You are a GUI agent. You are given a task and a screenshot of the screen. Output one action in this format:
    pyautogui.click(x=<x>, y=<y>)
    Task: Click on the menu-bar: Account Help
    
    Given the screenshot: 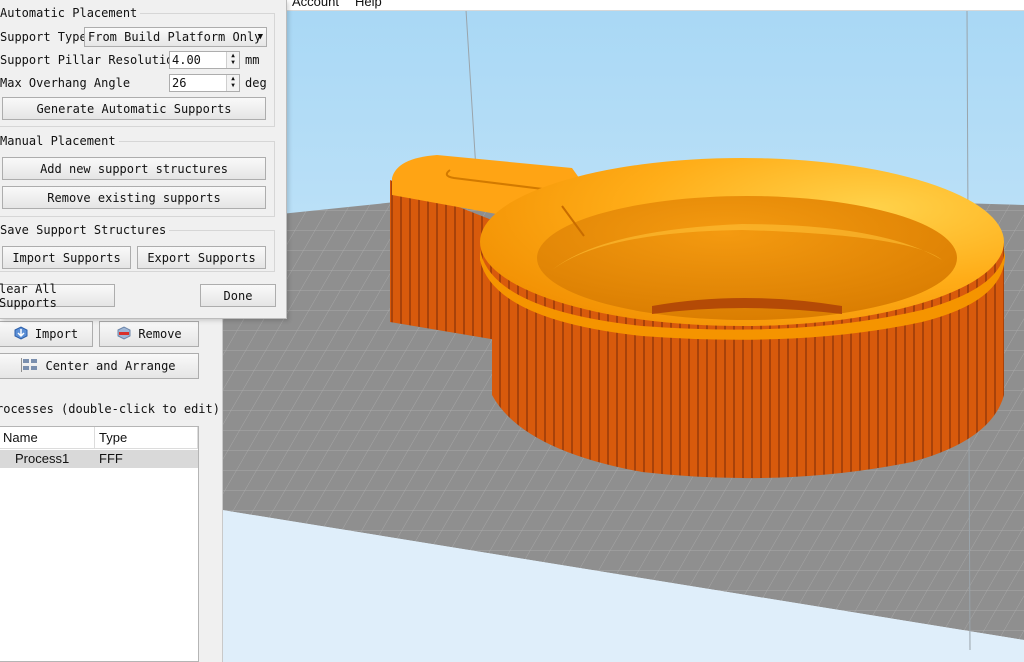 What is the action you would take?
    pyautogui.click(x=623, y=5)
    